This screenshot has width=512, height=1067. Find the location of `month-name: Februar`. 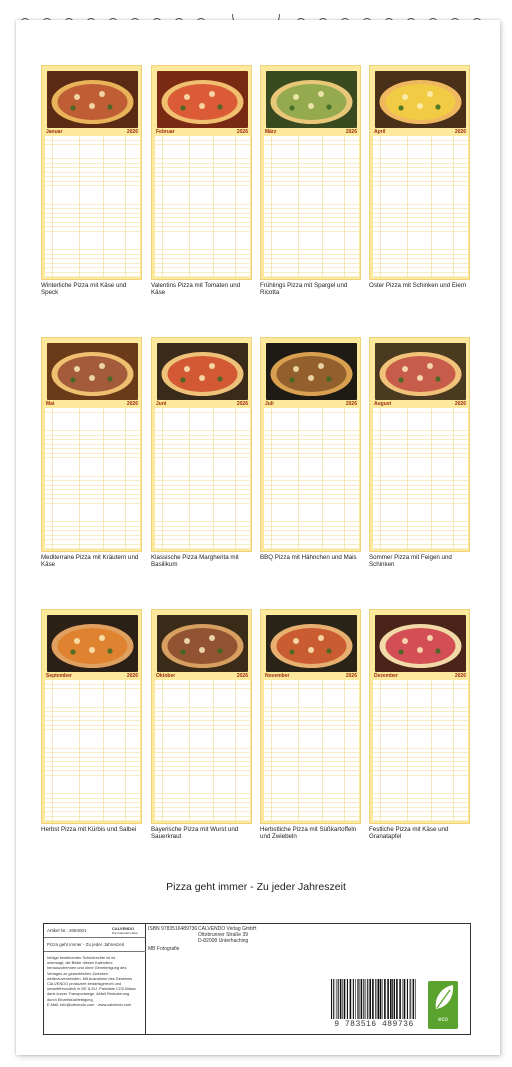

month-name: Februar is located at coordinates (165, 132).